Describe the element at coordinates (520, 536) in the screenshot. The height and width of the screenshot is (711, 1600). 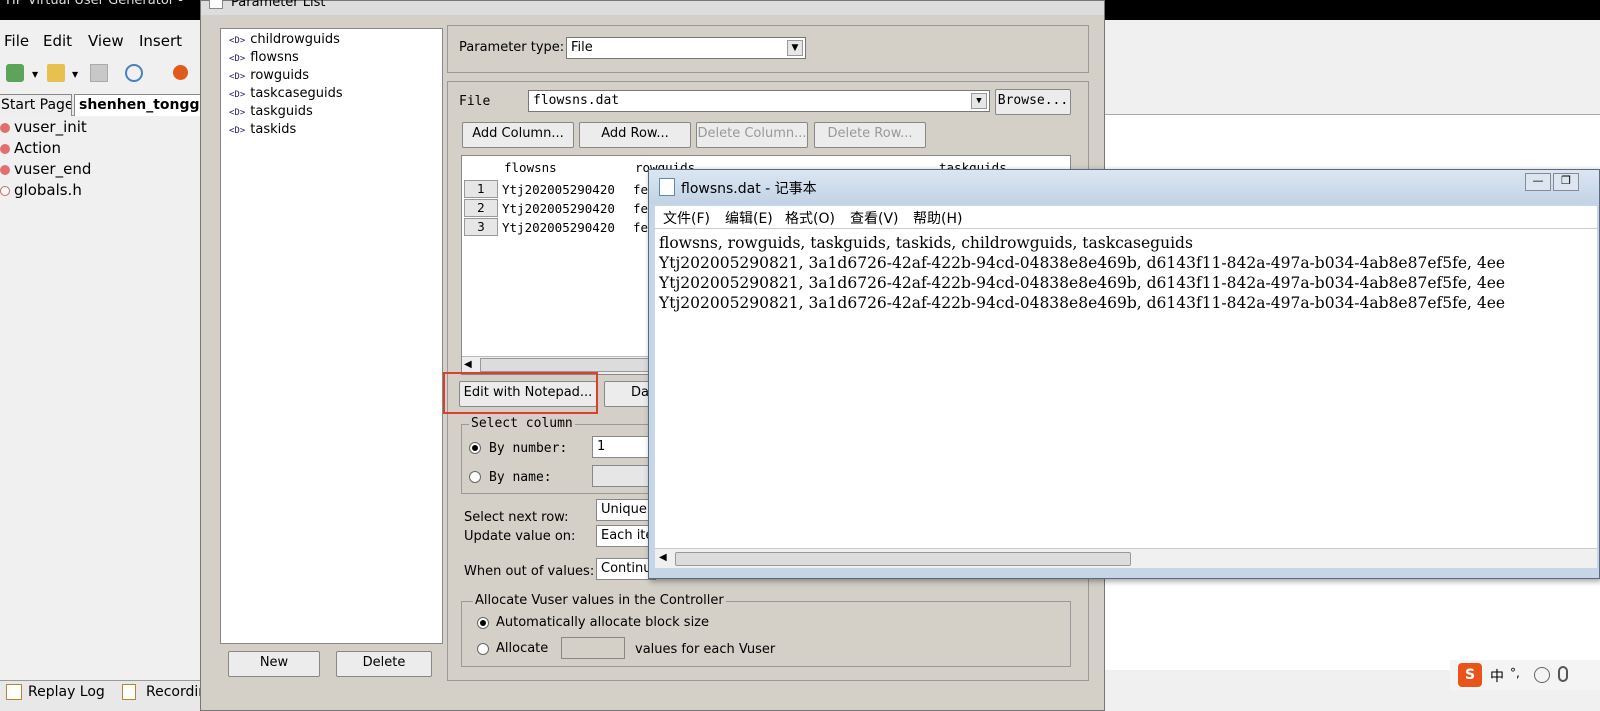
I see `update-value-label: Update value on:` at that location.